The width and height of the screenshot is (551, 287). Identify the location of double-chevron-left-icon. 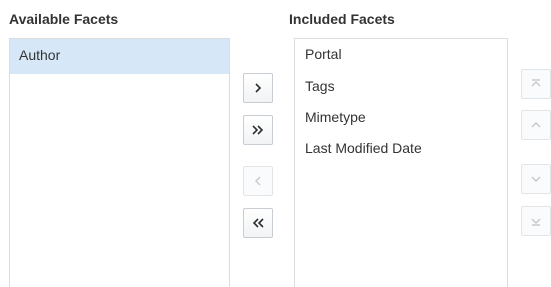
(258, 223).